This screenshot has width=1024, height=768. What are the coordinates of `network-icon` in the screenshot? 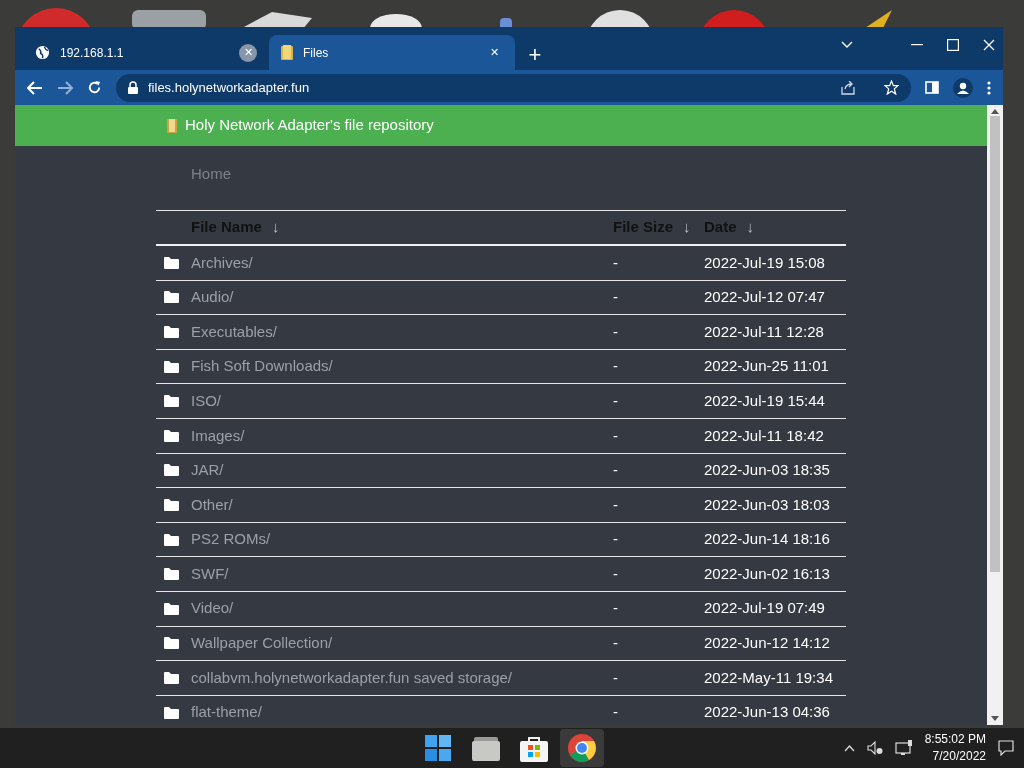 It's located at (903, 748).